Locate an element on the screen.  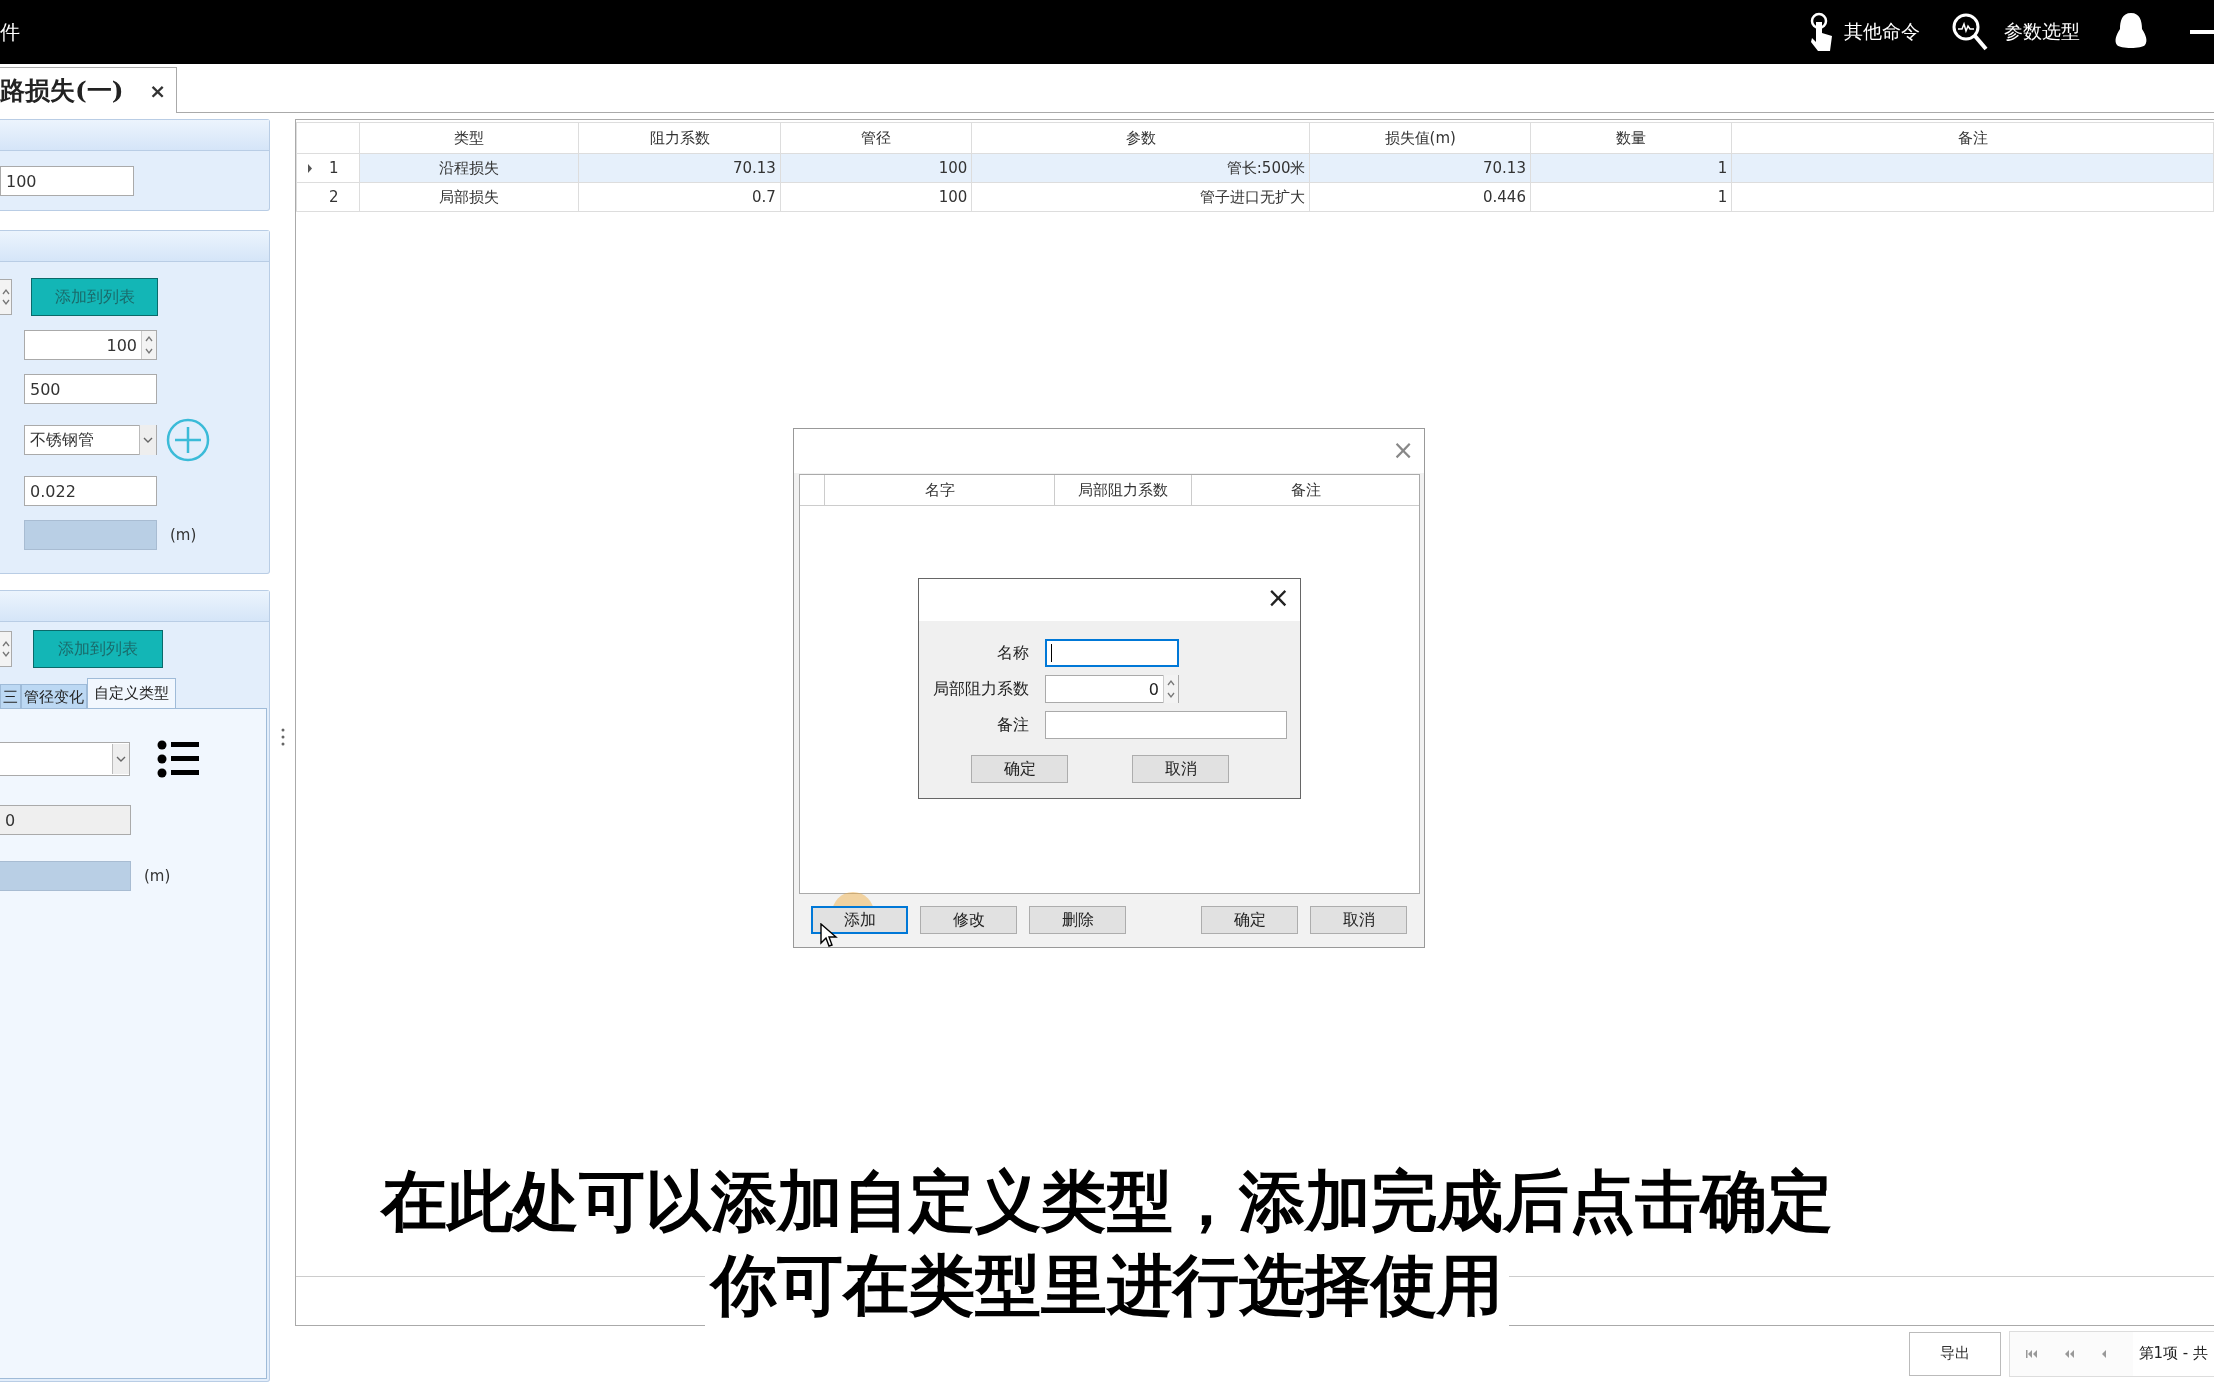
page-info: 第1项 - 共 is located at coordinates (2173, 1353).